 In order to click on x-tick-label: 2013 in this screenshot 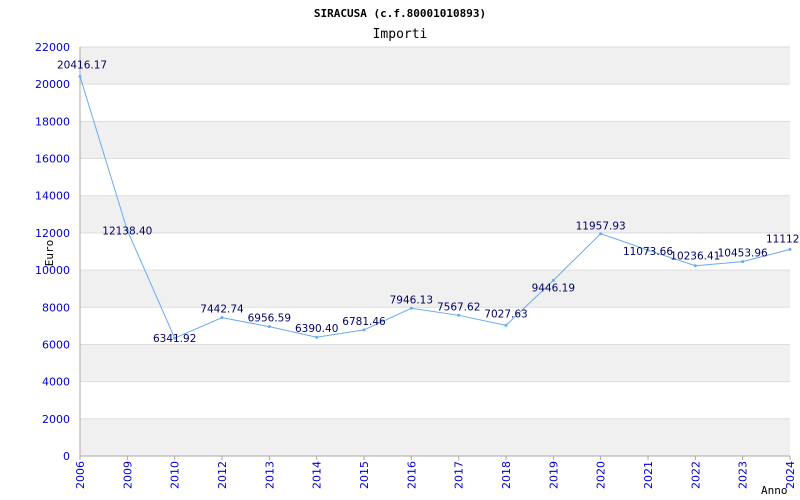, I will do `click(269, 475)`.